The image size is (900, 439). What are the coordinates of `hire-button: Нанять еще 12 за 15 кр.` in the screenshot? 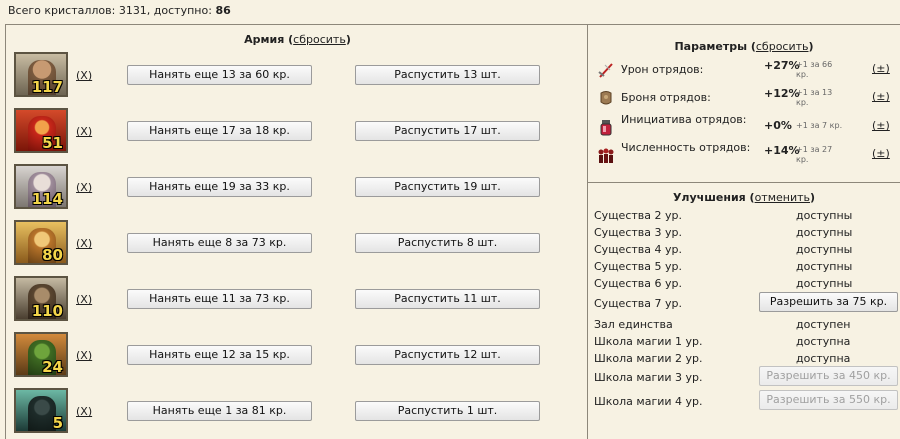 It's located at (219, 355).